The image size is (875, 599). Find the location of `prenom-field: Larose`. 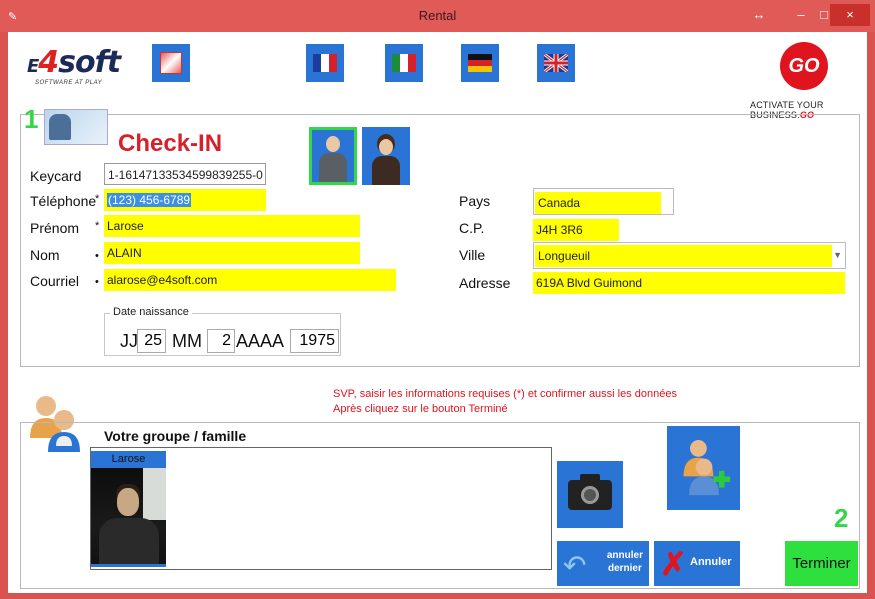

prenom-field: Larose is located at coordinates (232, 226).